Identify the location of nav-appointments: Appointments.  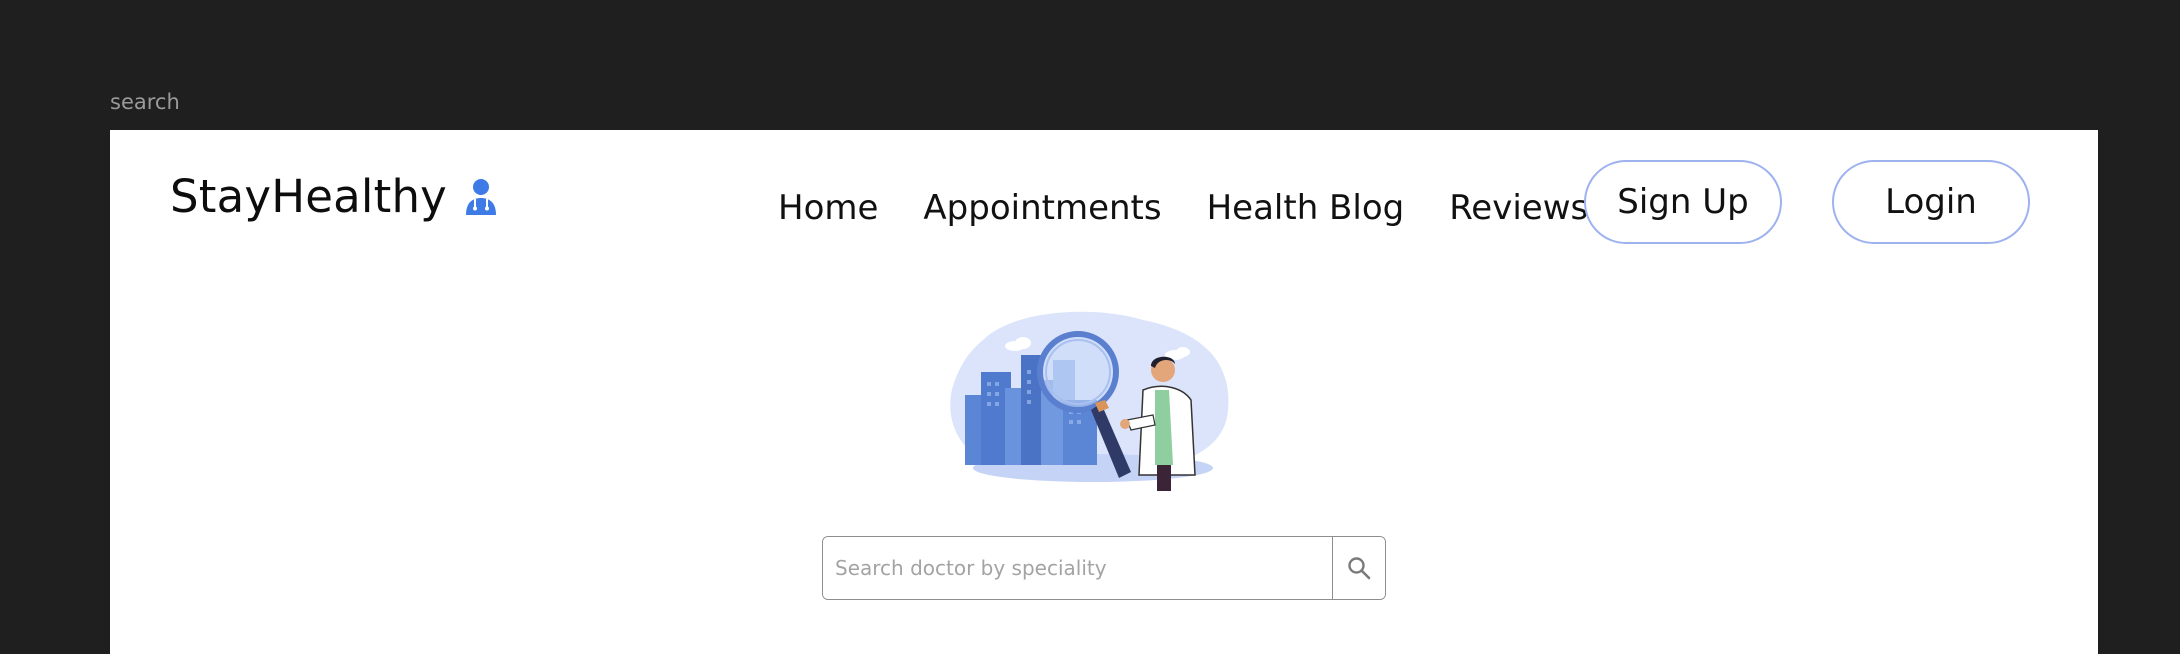
(1042, 208).